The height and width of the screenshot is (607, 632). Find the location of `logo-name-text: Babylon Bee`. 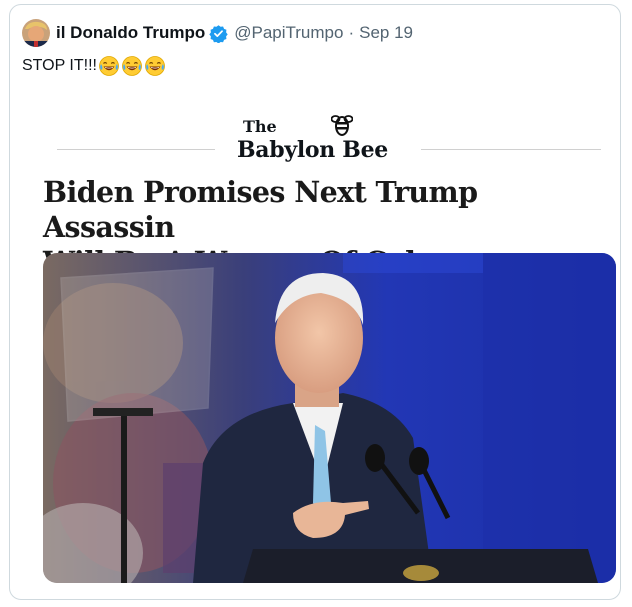

logo-name-text: Babylon Bee is located at coordinates (312, 150).